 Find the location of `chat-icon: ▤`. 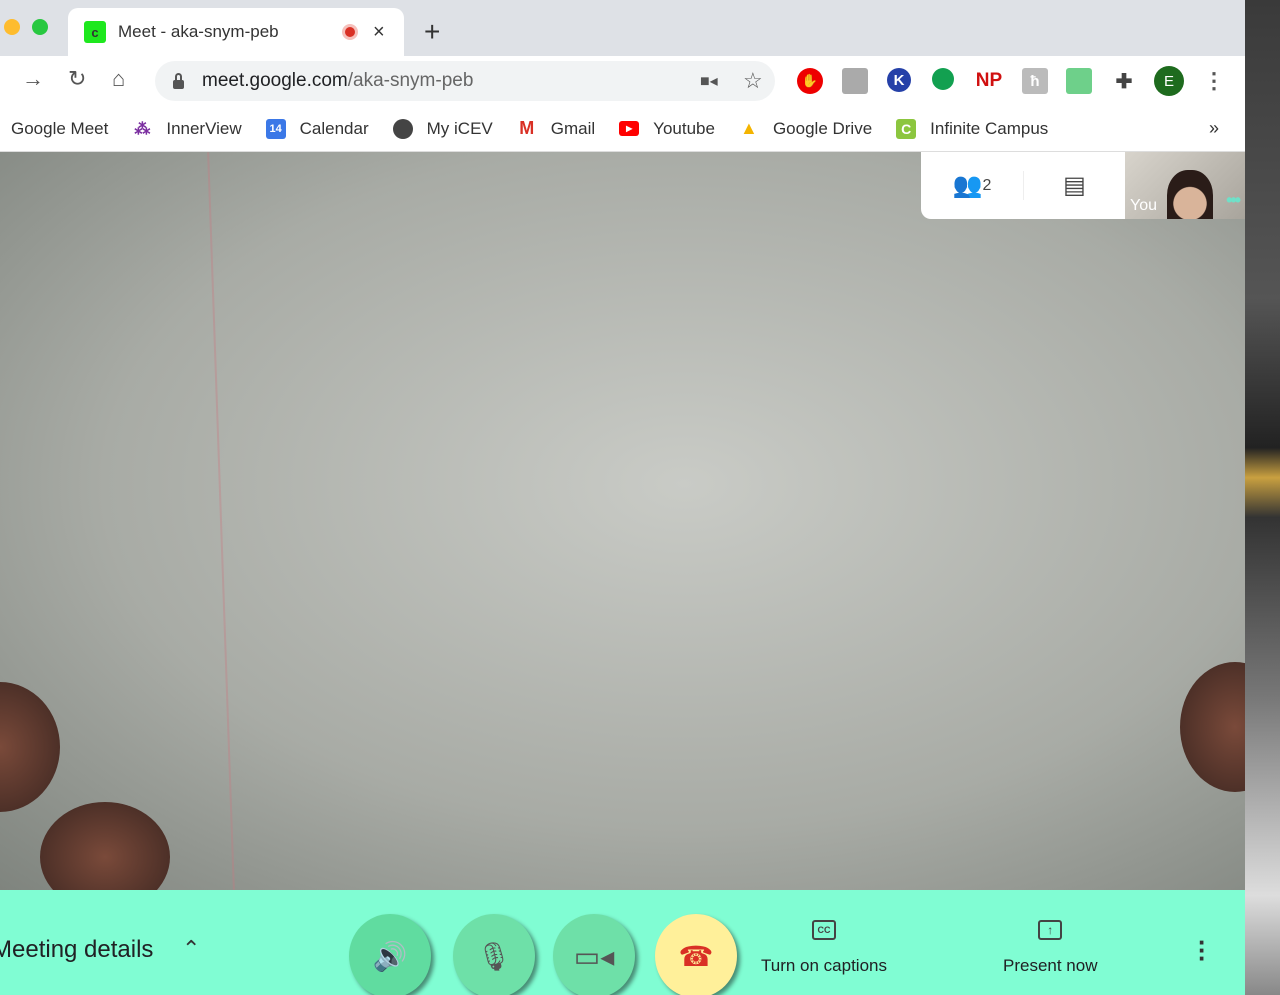

chat-icon: ▤ is located at coordinates (1074, 185).